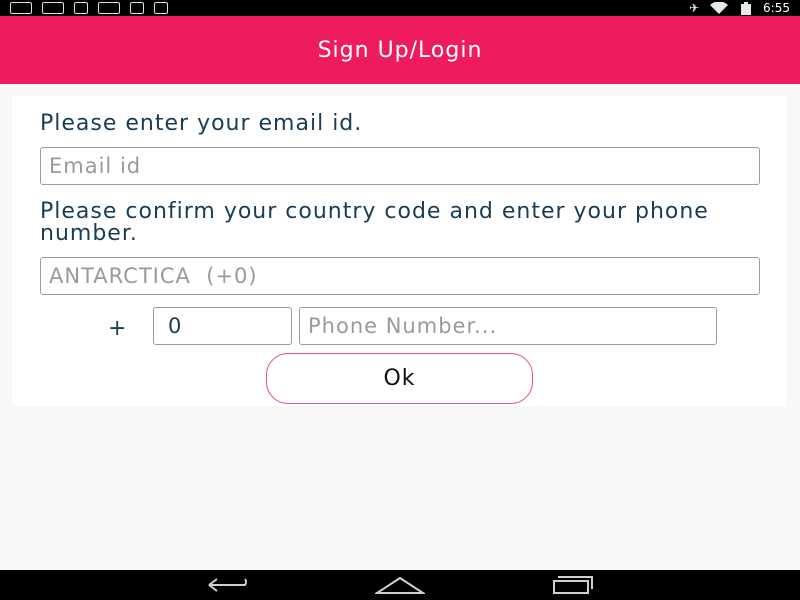 The image size is (800, 600). What do you see at coordinates (153, 276) in the screenshot?
I see `country-value: ANTARCTICA (+0)` at bounding box center [153, 276].